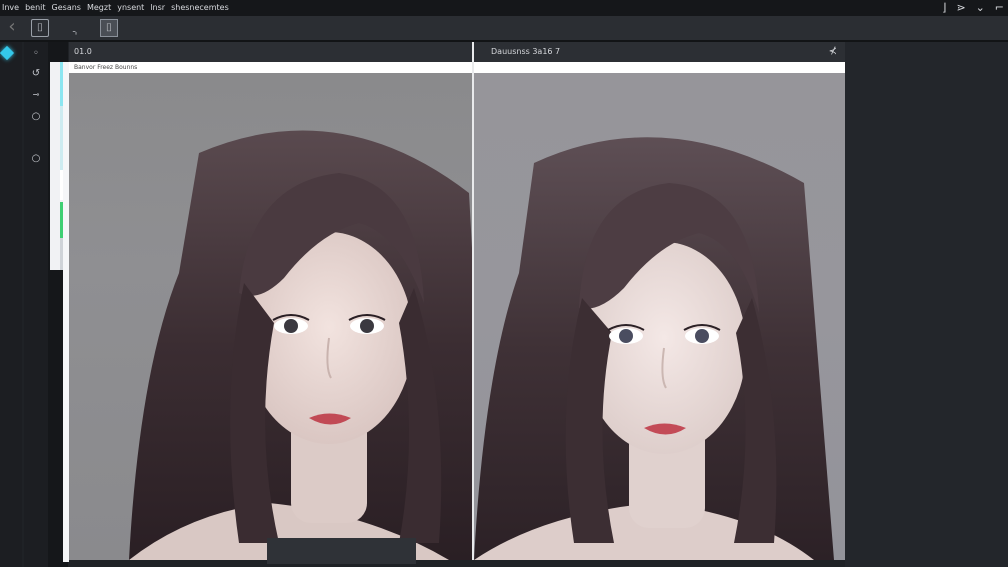  What do you see at coordinates (7, 53) in the screenshot?
I see `app-diamond-icon` at bounding box center [7, 53].